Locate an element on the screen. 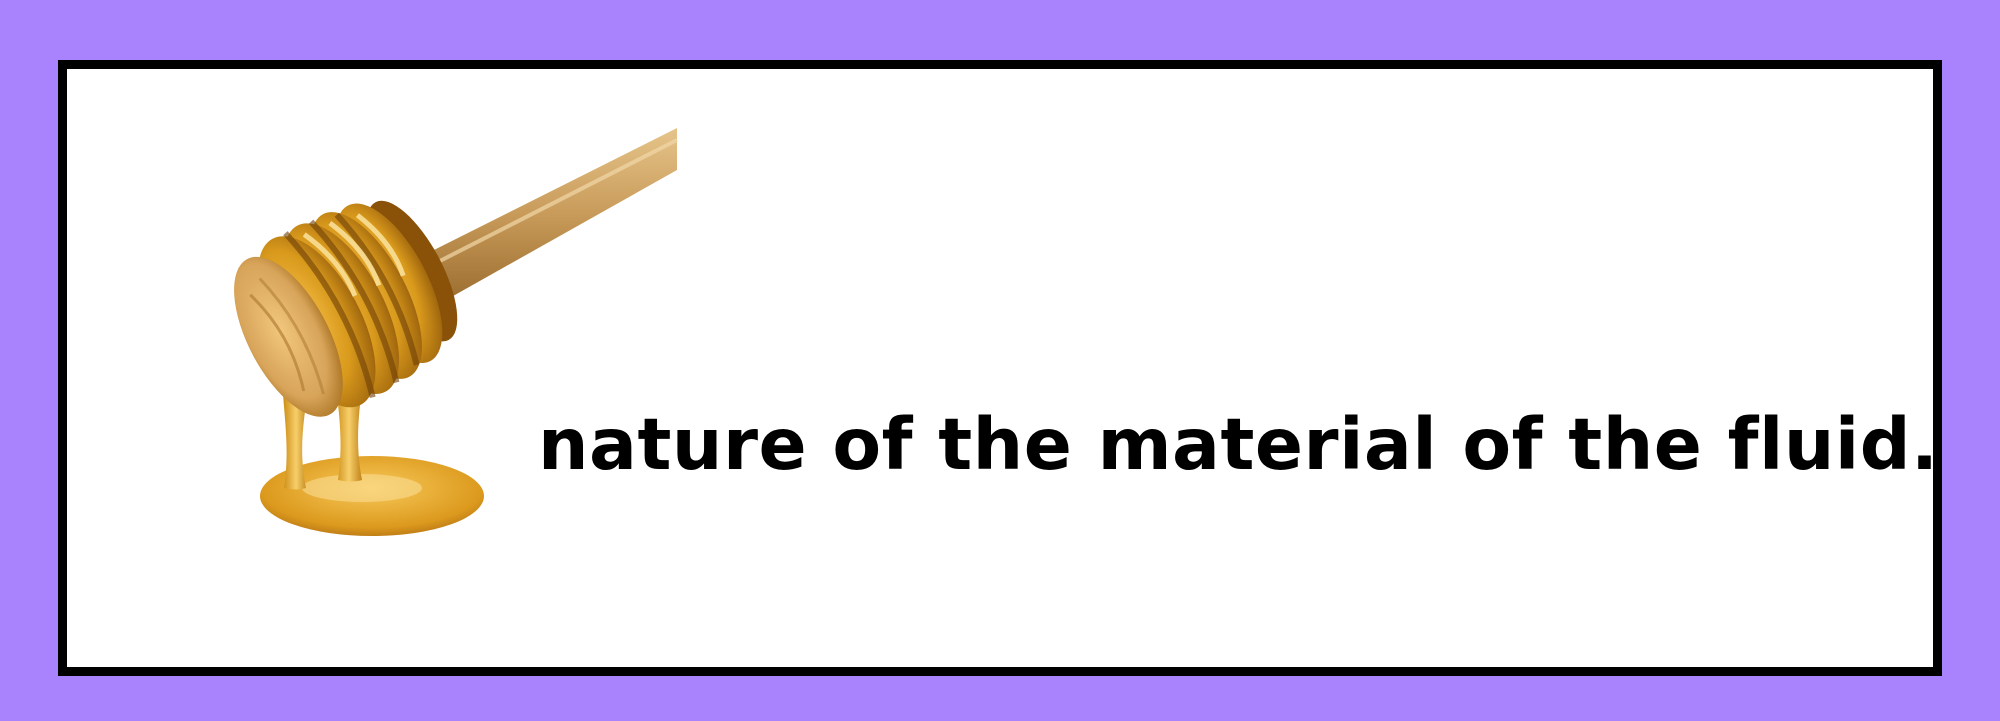 This screenshot has width=2000, height=721. caption-text: nature of the material of the fluid. is located at coordinates (1238, 444).